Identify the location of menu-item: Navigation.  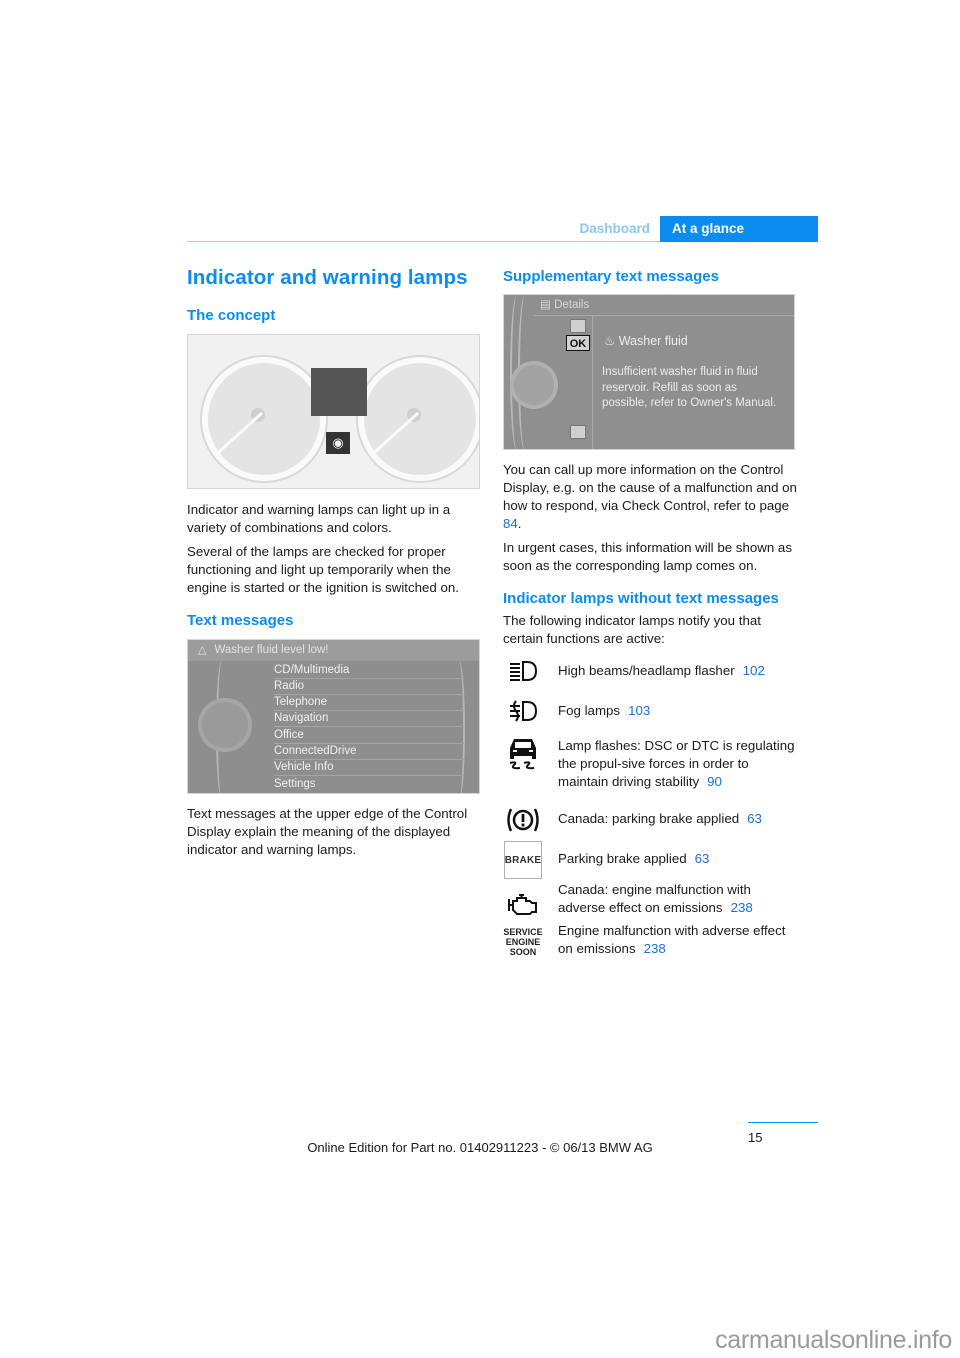
(369, 718).